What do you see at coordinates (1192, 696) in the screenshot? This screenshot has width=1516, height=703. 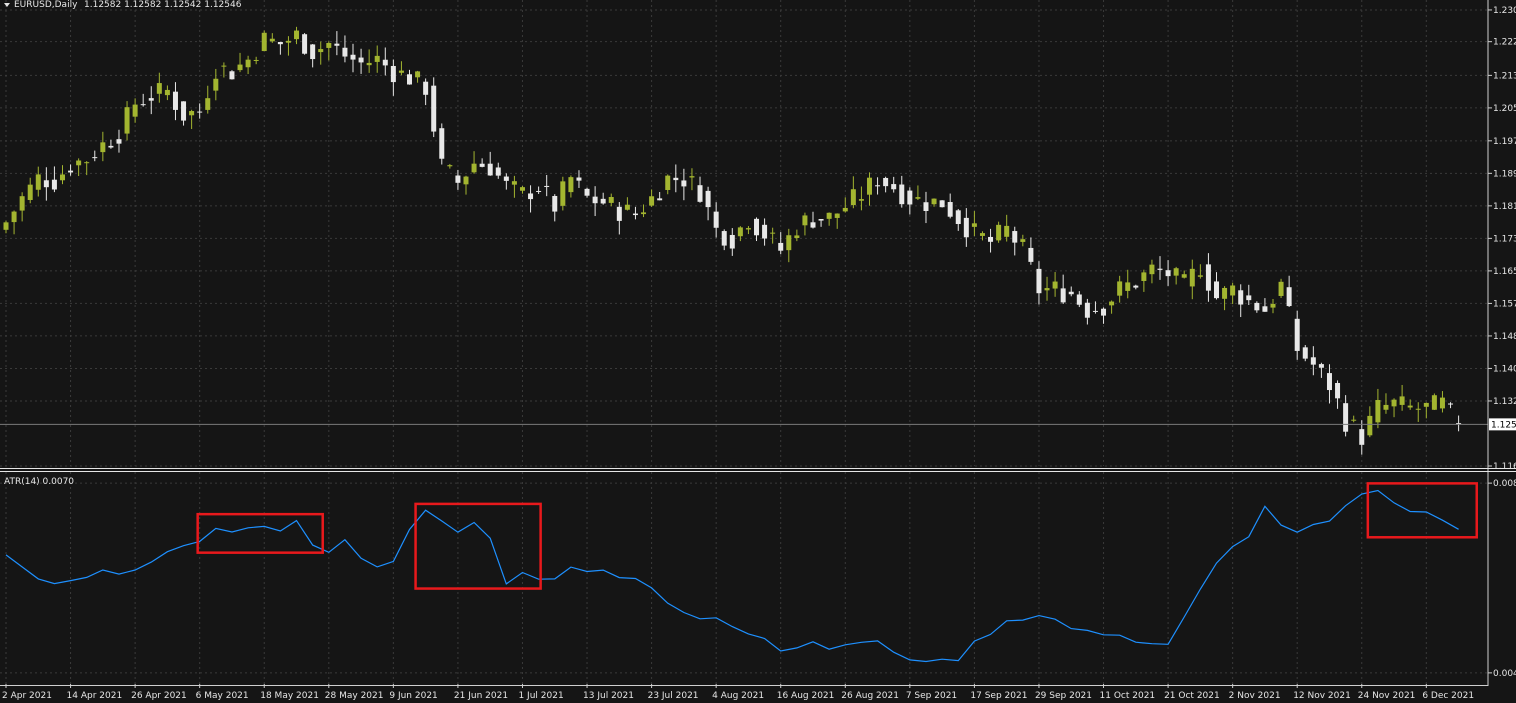 I see `date-tick-label: 21 Oct 2021` at bounding box center [1192, 696].